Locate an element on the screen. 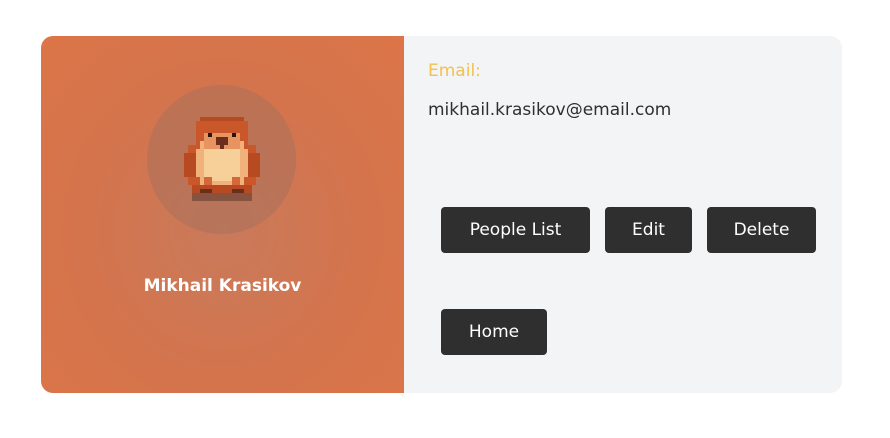  people-list-button: People List is located at coordinates (515, 230).